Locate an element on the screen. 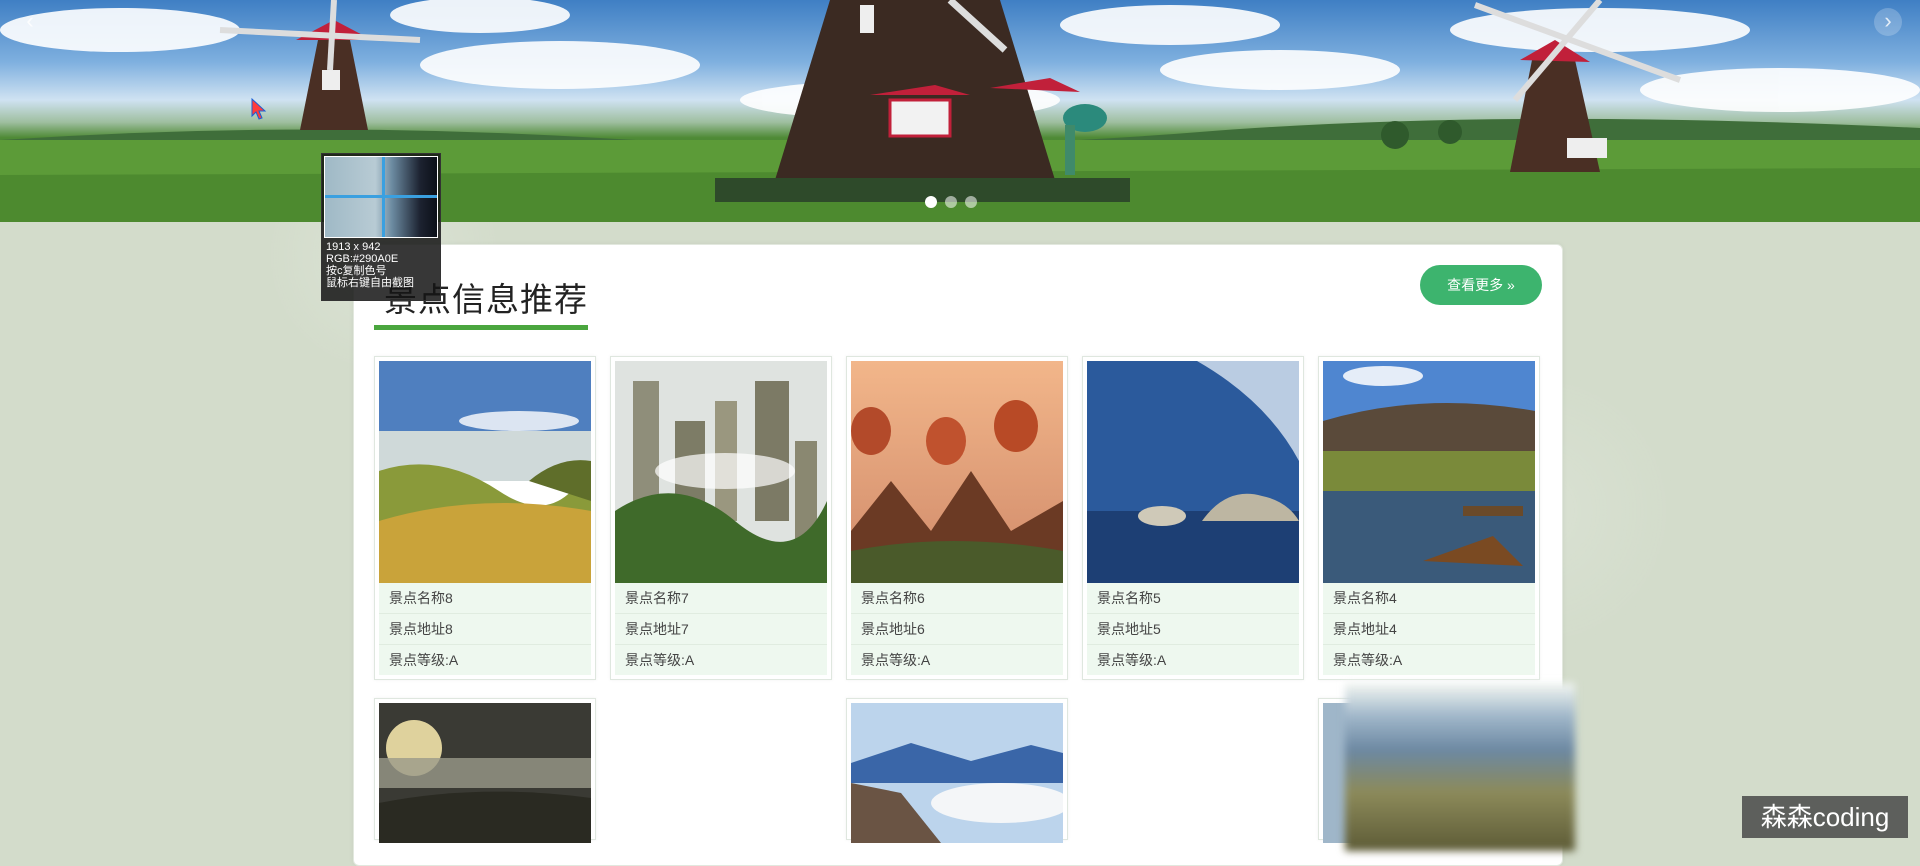  attraction-info: 景点名称5 景点地址5 景点等级:A is located at coordinates (1193, 629).